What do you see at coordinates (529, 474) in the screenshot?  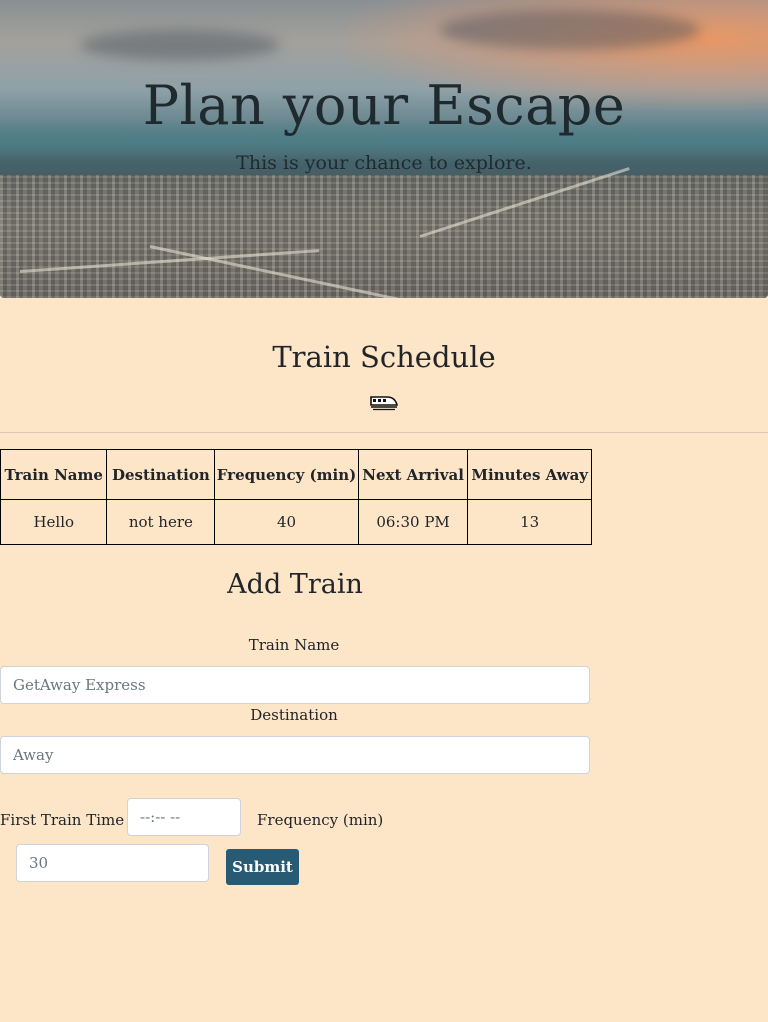 I see `column-header: Minutes Away` at bounding box center [529, 474].